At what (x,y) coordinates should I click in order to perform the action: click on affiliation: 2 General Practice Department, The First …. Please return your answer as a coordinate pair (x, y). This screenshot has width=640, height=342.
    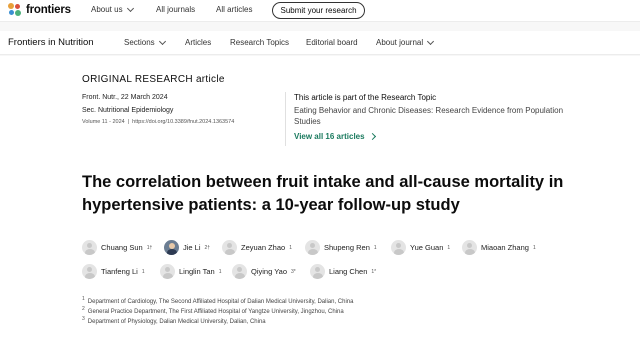
    Looking at the image, I should click on (213, 310).